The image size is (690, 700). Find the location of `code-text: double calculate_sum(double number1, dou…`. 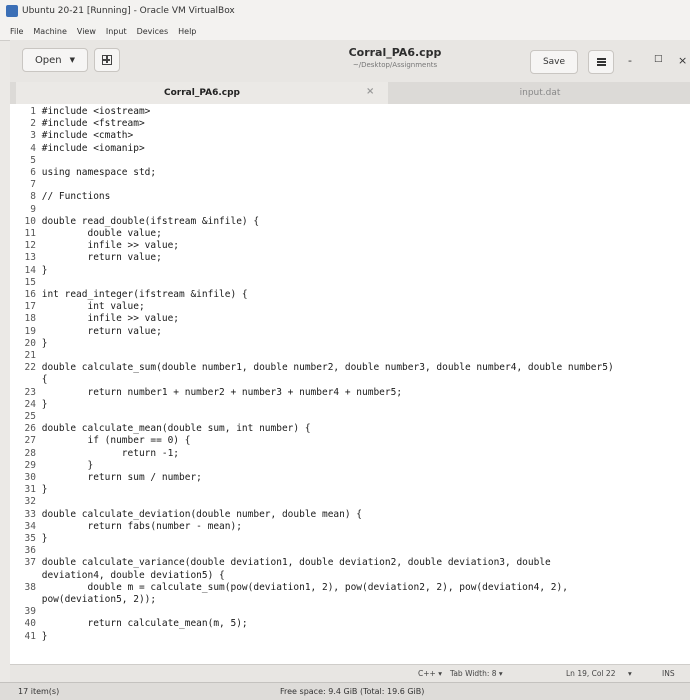

code-text: double calculate_sum(double number1, dou… is located at coordinates (327, 368).